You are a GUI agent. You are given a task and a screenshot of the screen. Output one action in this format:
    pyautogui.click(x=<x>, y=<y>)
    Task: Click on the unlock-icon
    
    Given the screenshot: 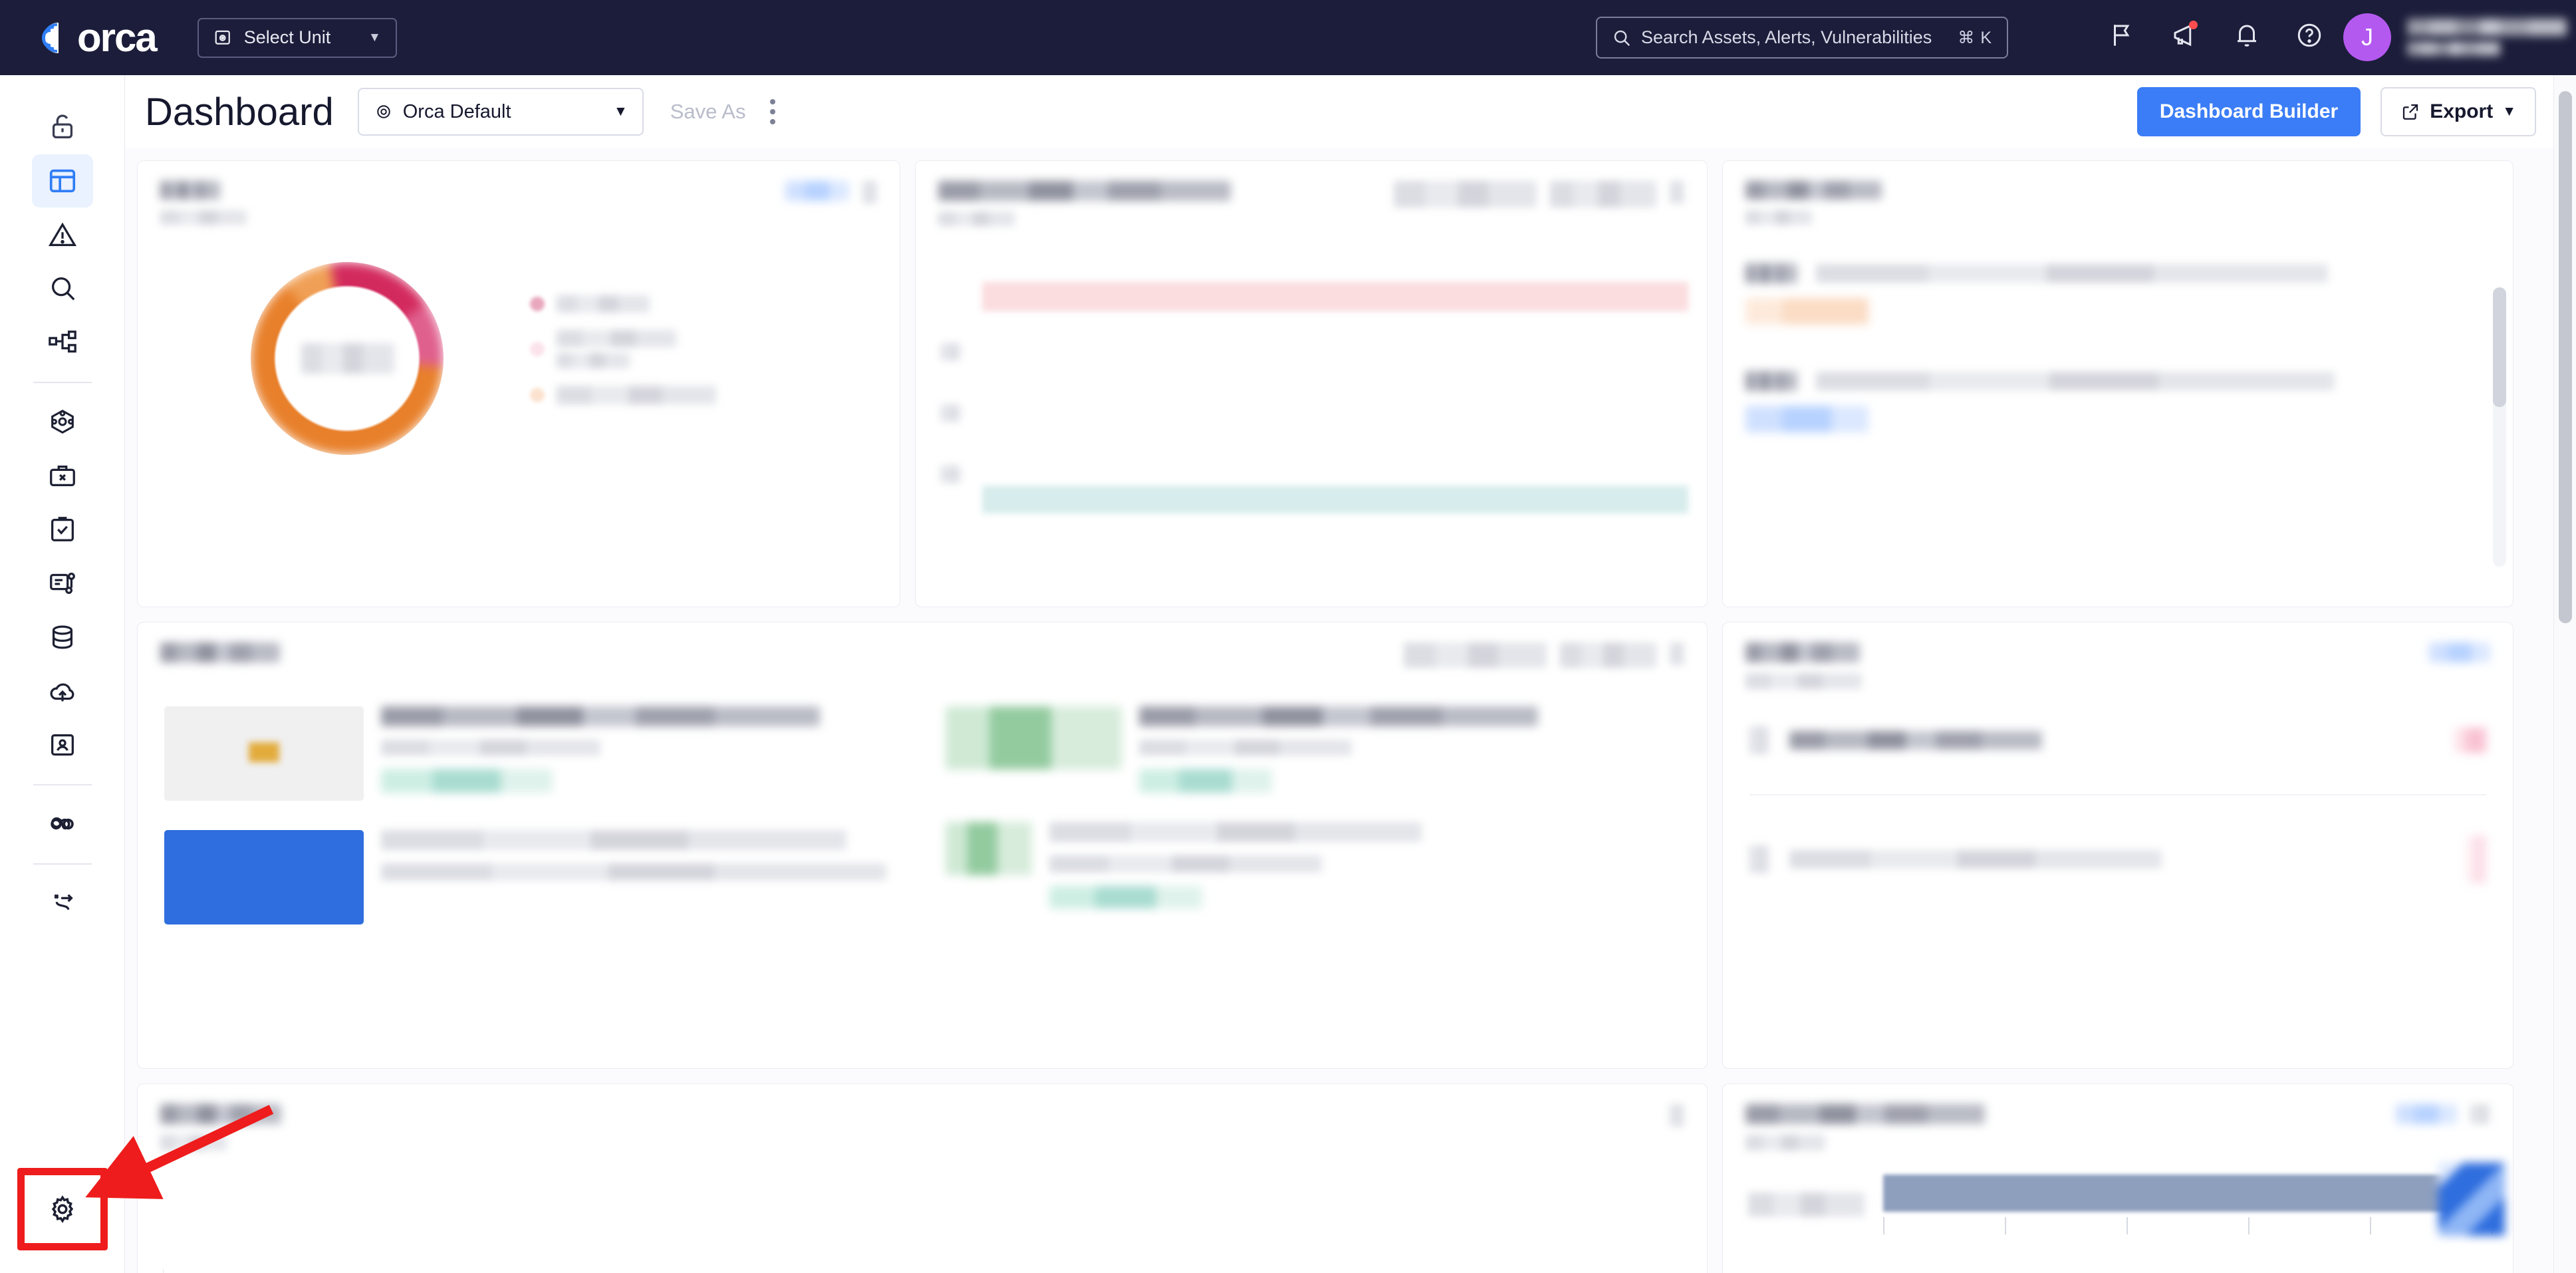 What is the action you would take?
    pyautogui.click(x=62, y=126)
    